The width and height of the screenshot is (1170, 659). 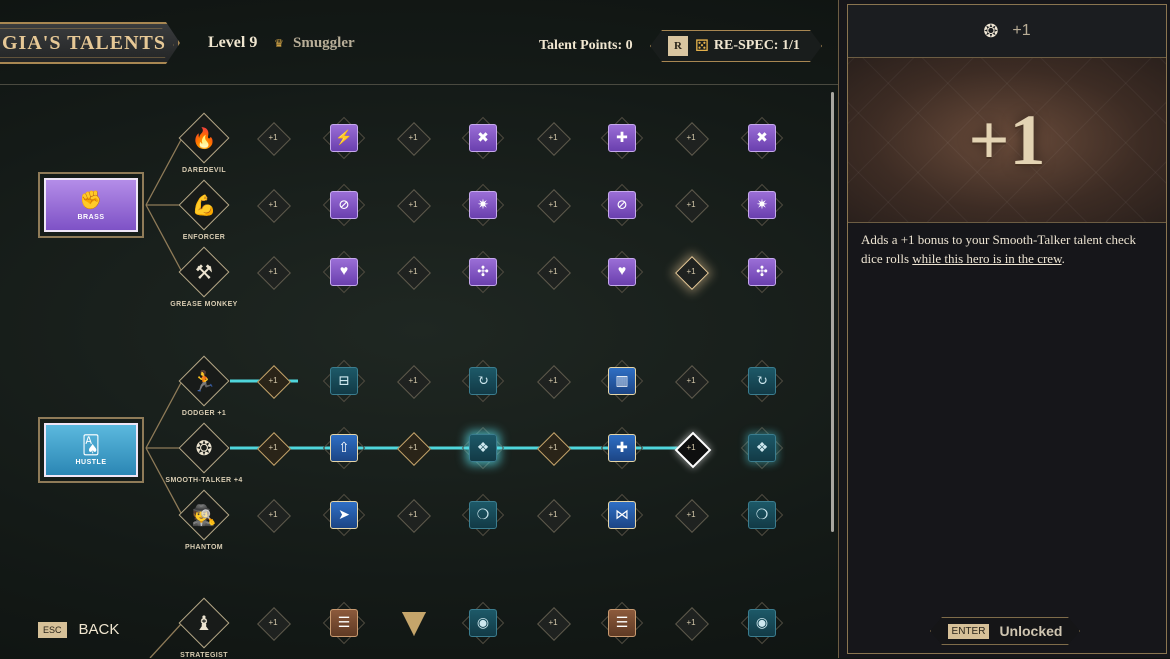 I want to click on gear-cross-icon: ✣, so click(x=483, y=272).